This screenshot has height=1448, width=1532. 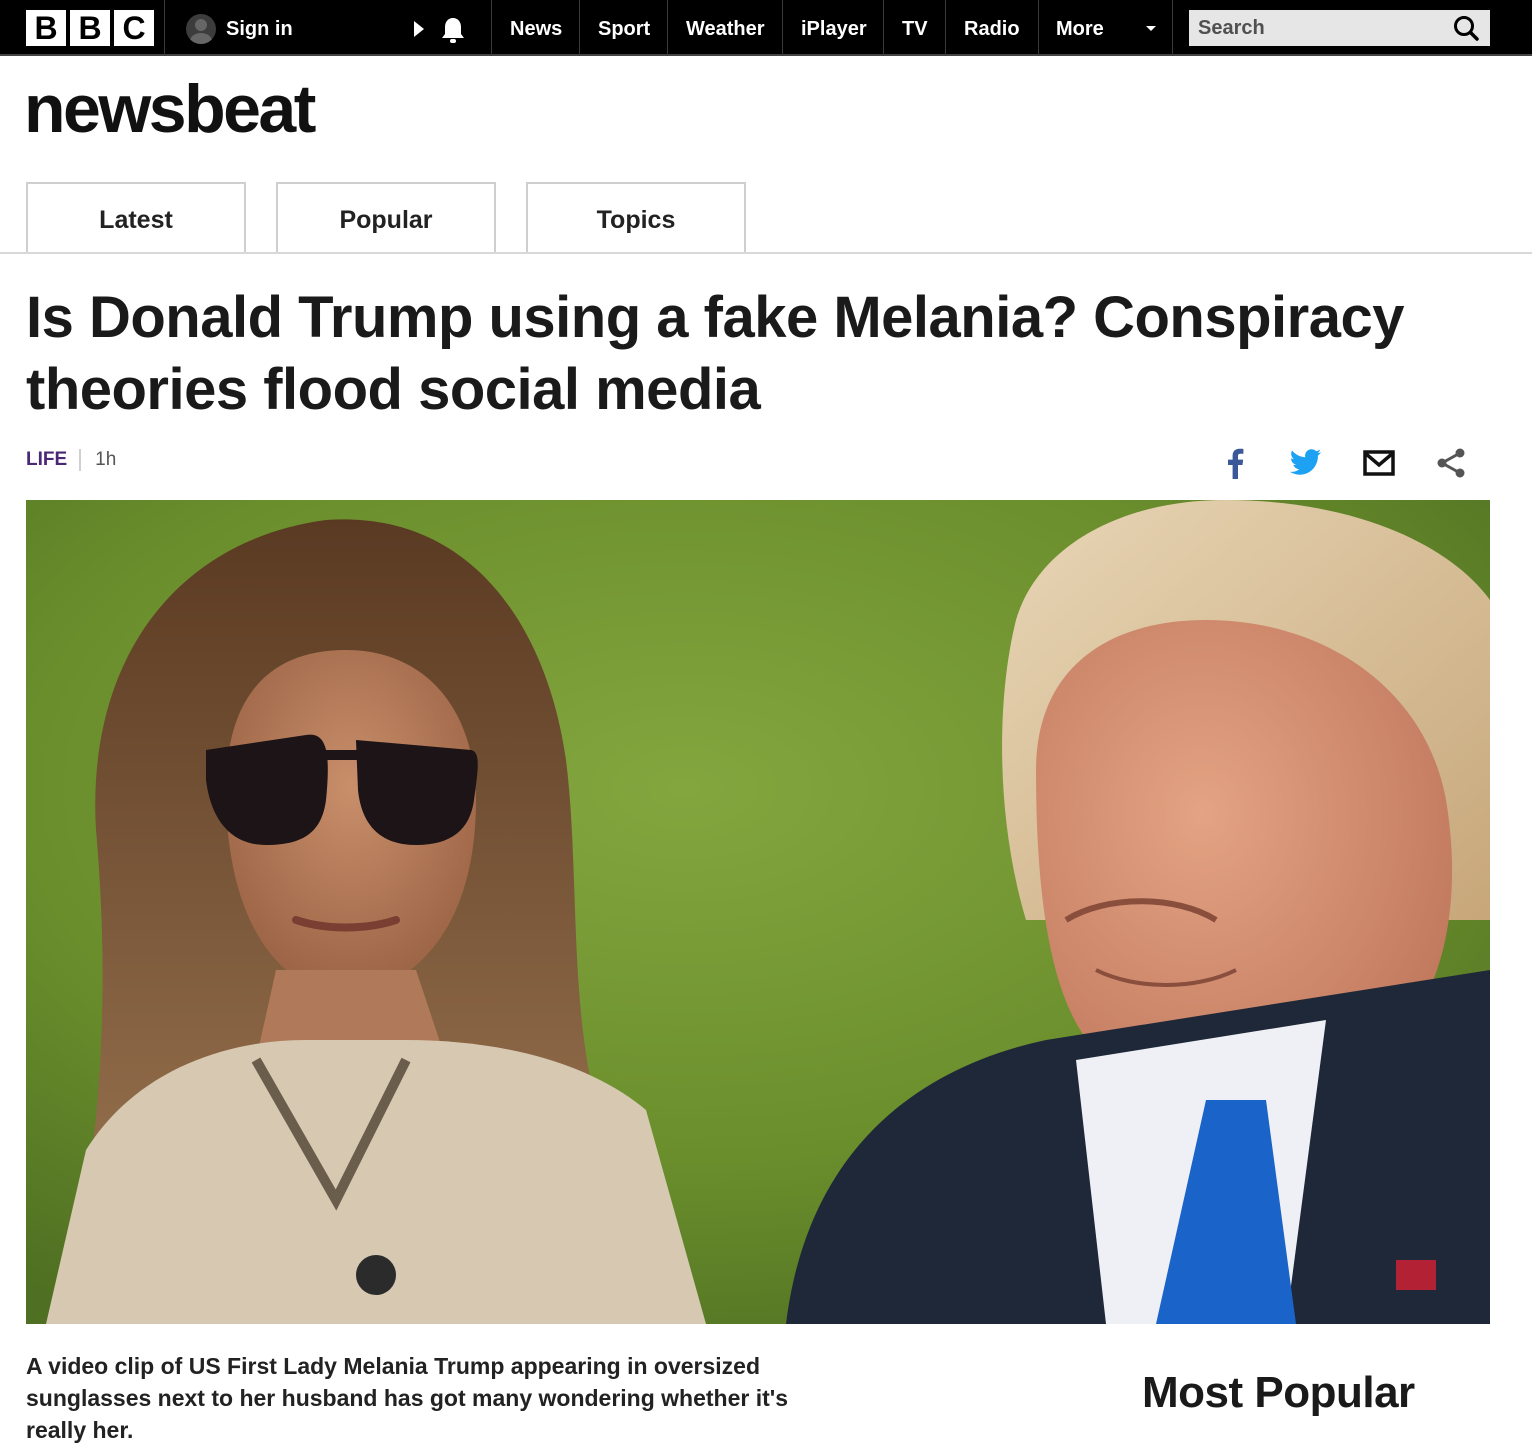 I want to click on twitter-share-button, so click(x=1306, y=463).